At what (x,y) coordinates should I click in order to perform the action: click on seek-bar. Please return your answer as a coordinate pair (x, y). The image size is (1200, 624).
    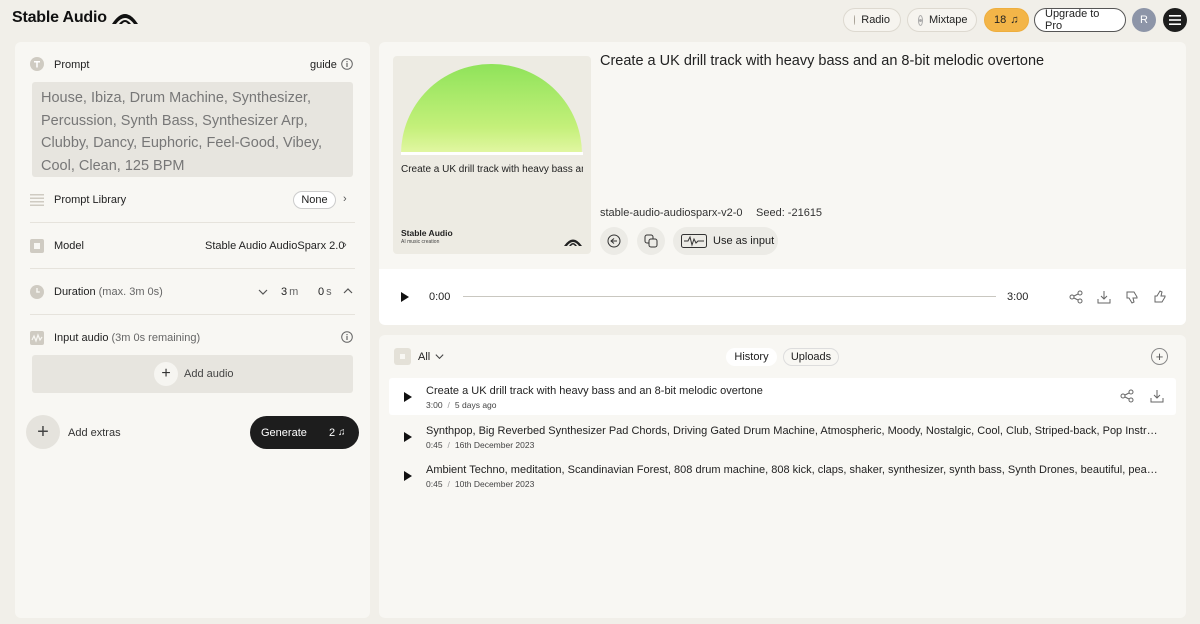
    Looking at the image, I should click on (729, 296).